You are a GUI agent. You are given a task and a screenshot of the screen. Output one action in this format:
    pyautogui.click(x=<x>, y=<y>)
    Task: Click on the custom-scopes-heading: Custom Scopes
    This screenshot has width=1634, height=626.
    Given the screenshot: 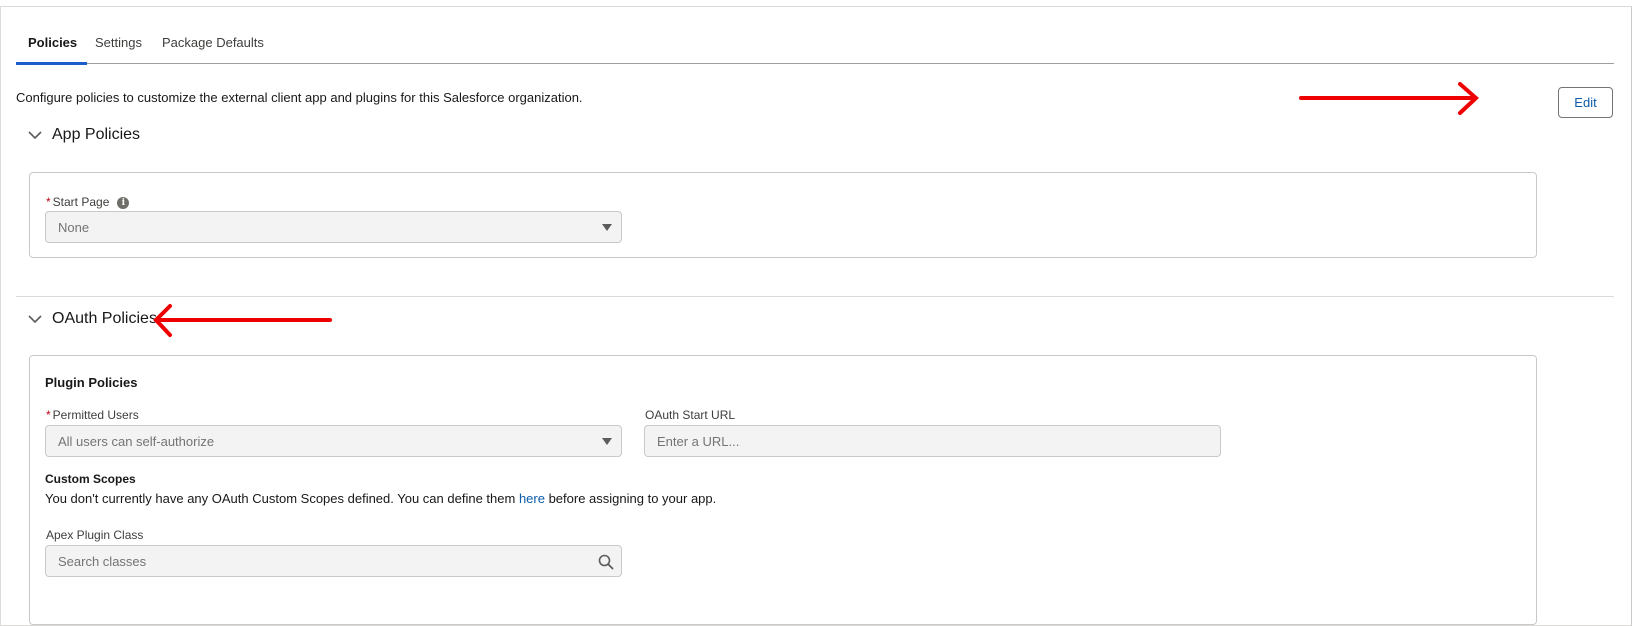 What is the action you would take?
    pyautogui.click(x=90, y=479)
    